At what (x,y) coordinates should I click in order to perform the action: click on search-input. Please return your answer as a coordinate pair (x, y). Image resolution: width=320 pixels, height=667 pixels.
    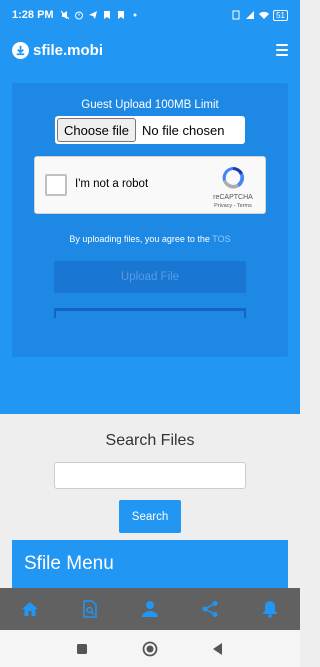
    Looking at the image, I should click on (150, 475).